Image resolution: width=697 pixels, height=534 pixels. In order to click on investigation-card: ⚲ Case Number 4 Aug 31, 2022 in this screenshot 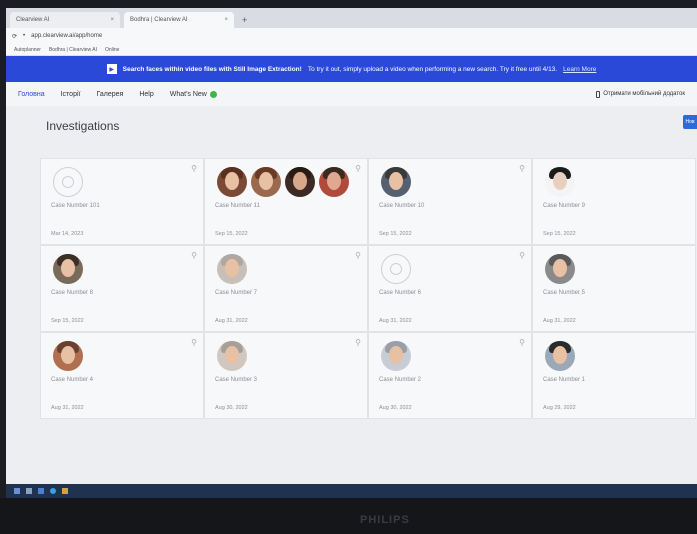, I will do `click(122, 375)`.